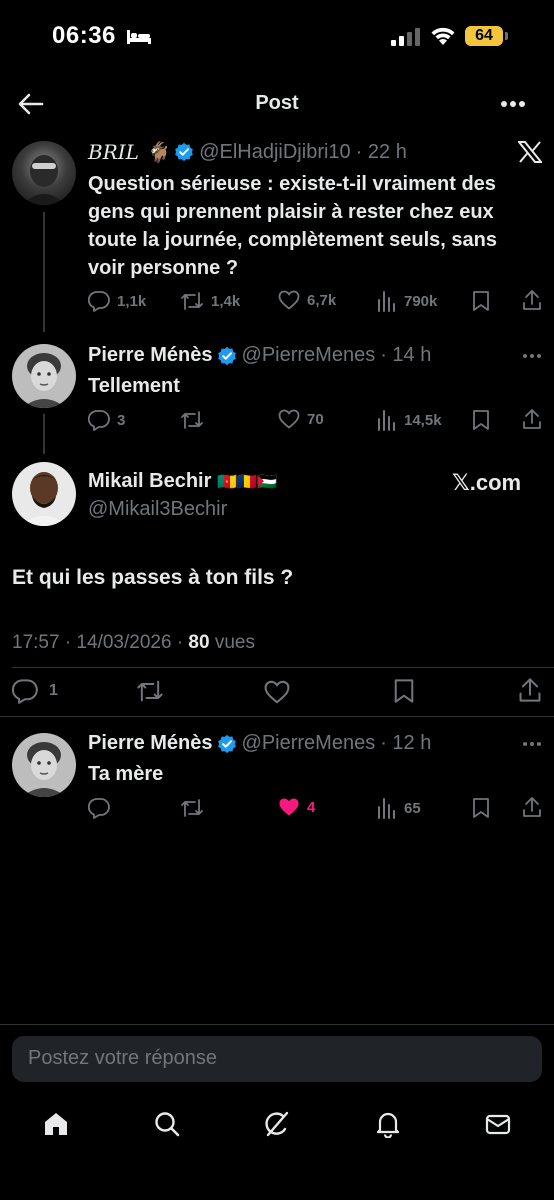 The height and width of the screenshot is (1200, 554). I want to click on tweet-text: Ta mère, so click(126, 774).